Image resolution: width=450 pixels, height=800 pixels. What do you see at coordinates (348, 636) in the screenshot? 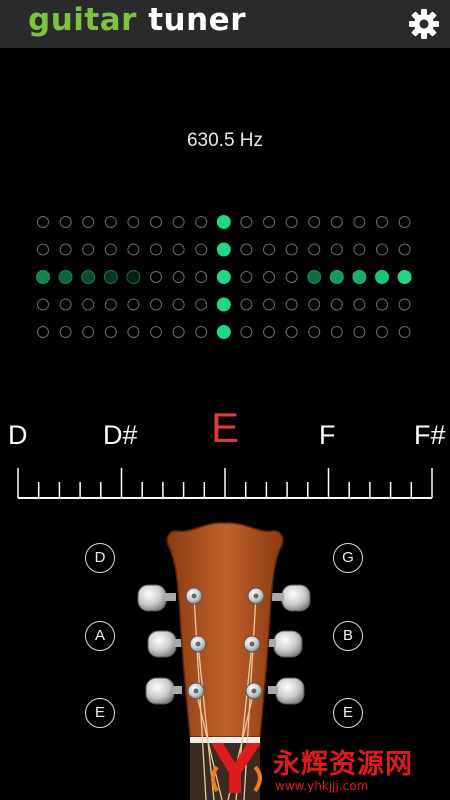
I see `string-button-b: B` at bounding box center [348, 636].